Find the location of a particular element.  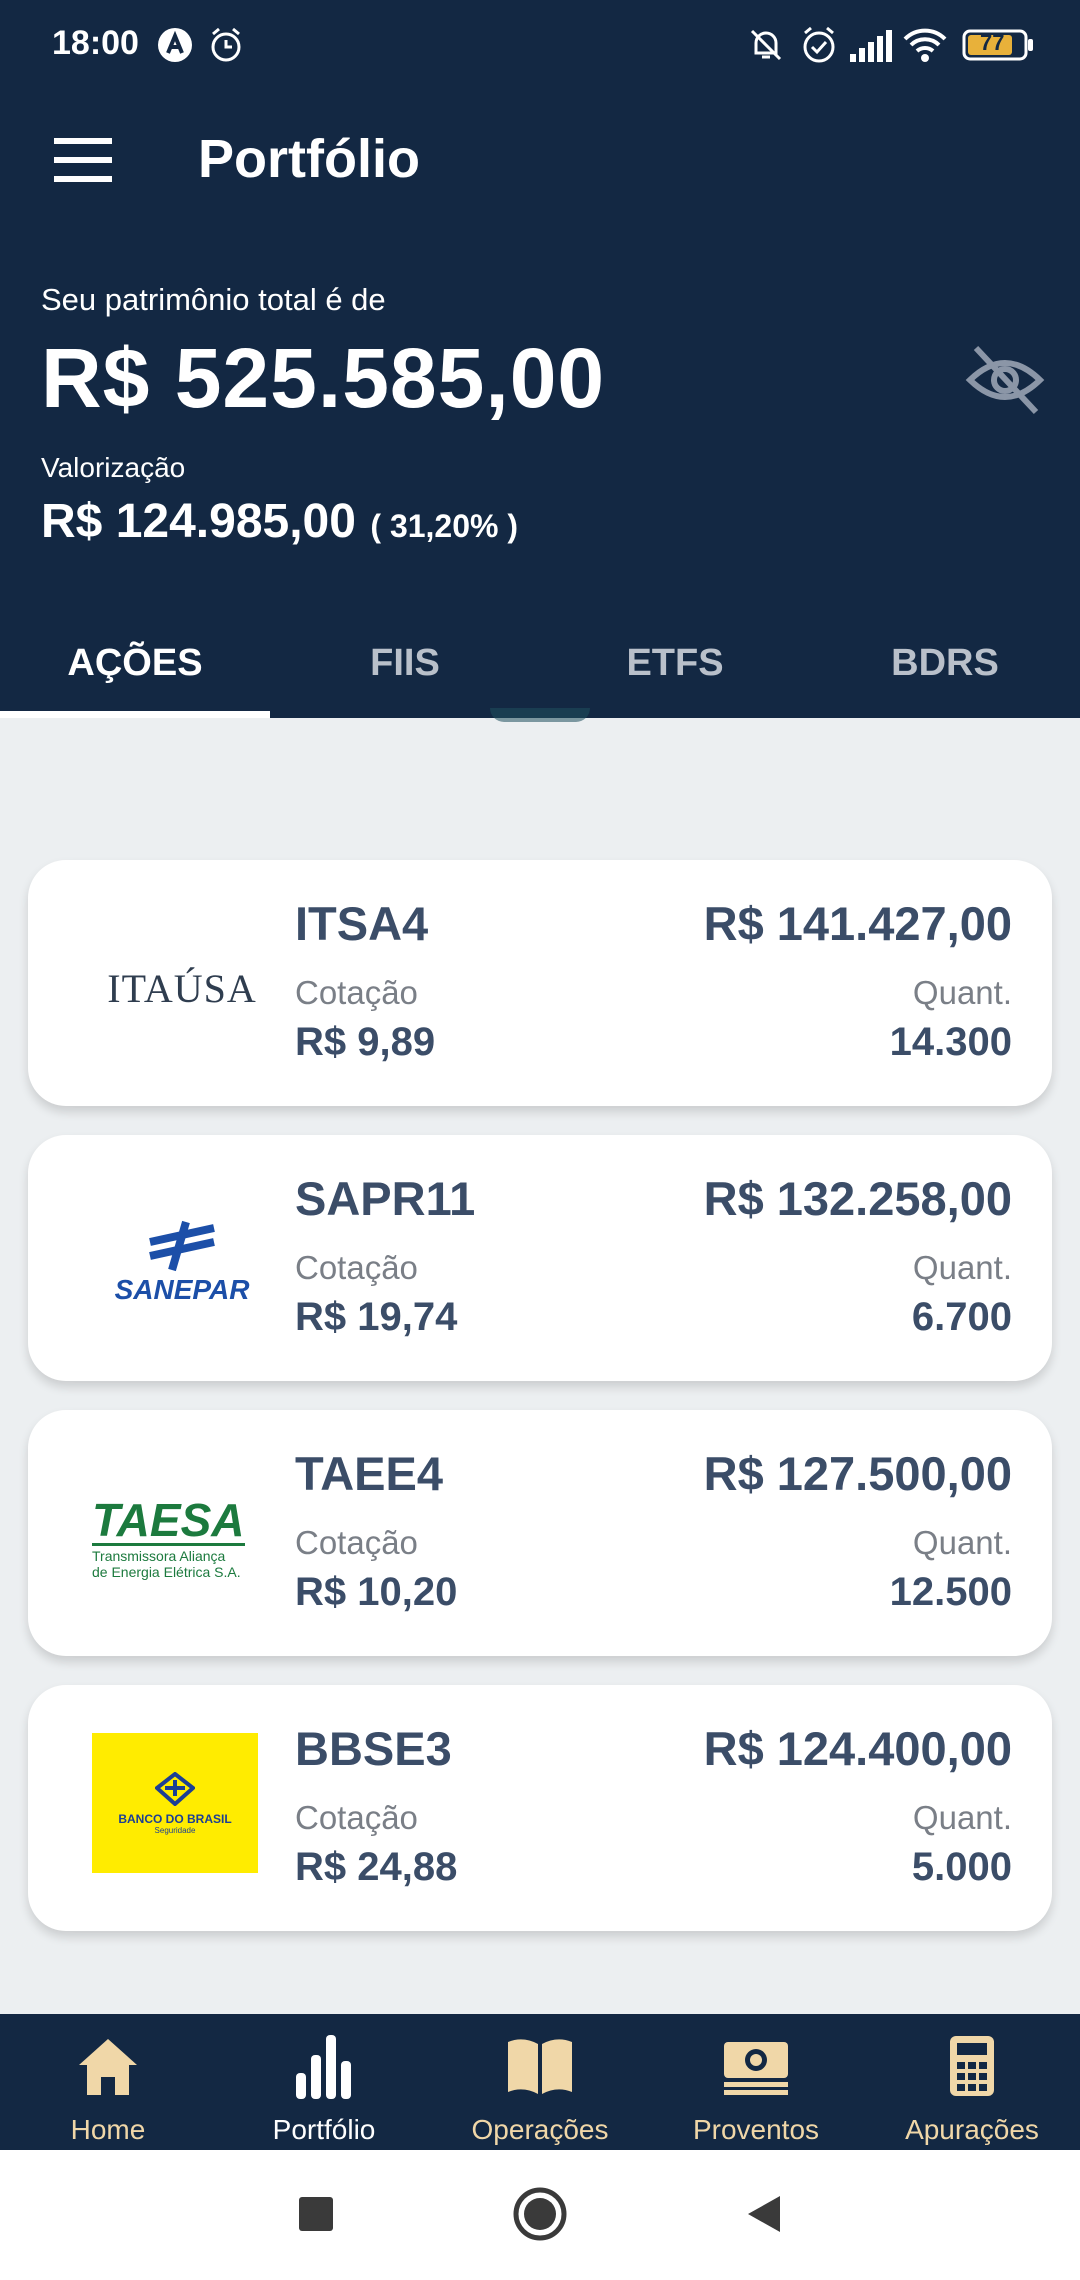

scroll-indicator is located at coordinates (540, 715).